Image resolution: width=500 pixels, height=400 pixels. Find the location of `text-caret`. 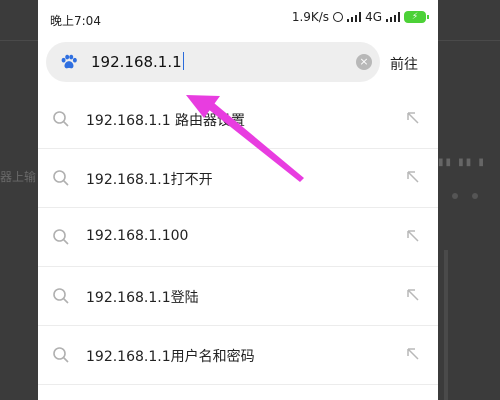

text-caret is located at coordinates (183, 61).